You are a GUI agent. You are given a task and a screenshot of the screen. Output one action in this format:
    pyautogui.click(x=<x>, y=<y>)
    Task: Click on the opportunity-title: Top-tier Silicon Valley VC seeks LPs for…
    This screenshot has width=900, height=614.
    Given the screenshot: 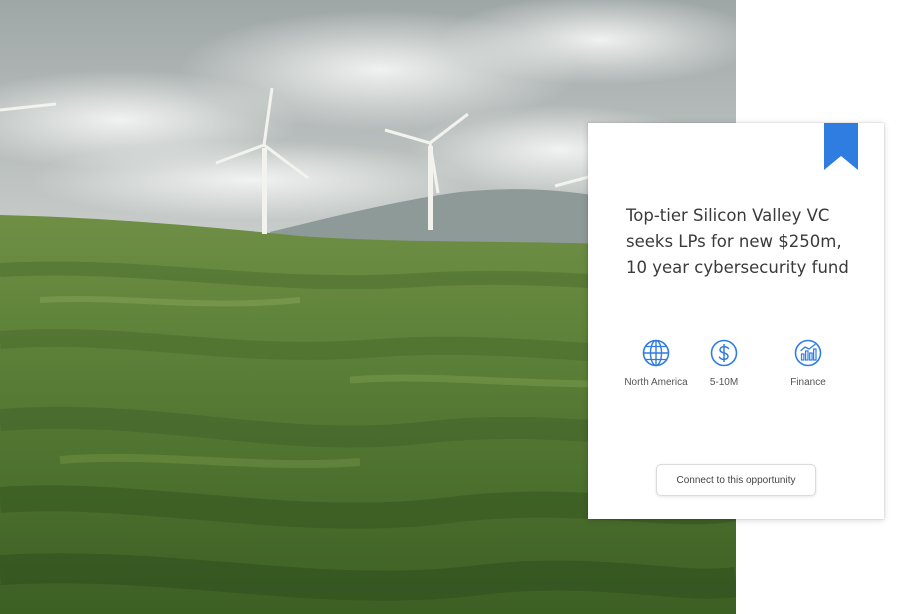 What is the action you would take?
    pyautogui.click(x=737, y=241)
    